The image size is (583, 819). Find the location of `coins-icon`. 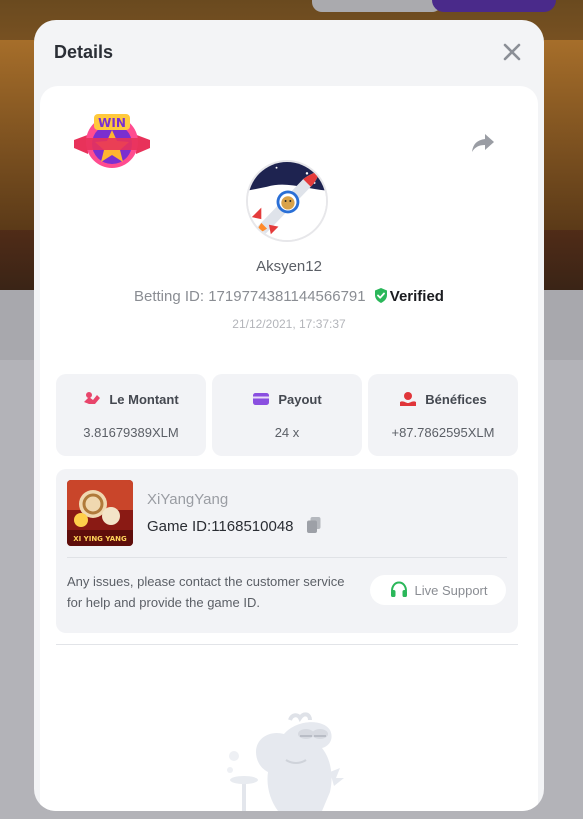

coins-icon is located at coordinates (92, 398).